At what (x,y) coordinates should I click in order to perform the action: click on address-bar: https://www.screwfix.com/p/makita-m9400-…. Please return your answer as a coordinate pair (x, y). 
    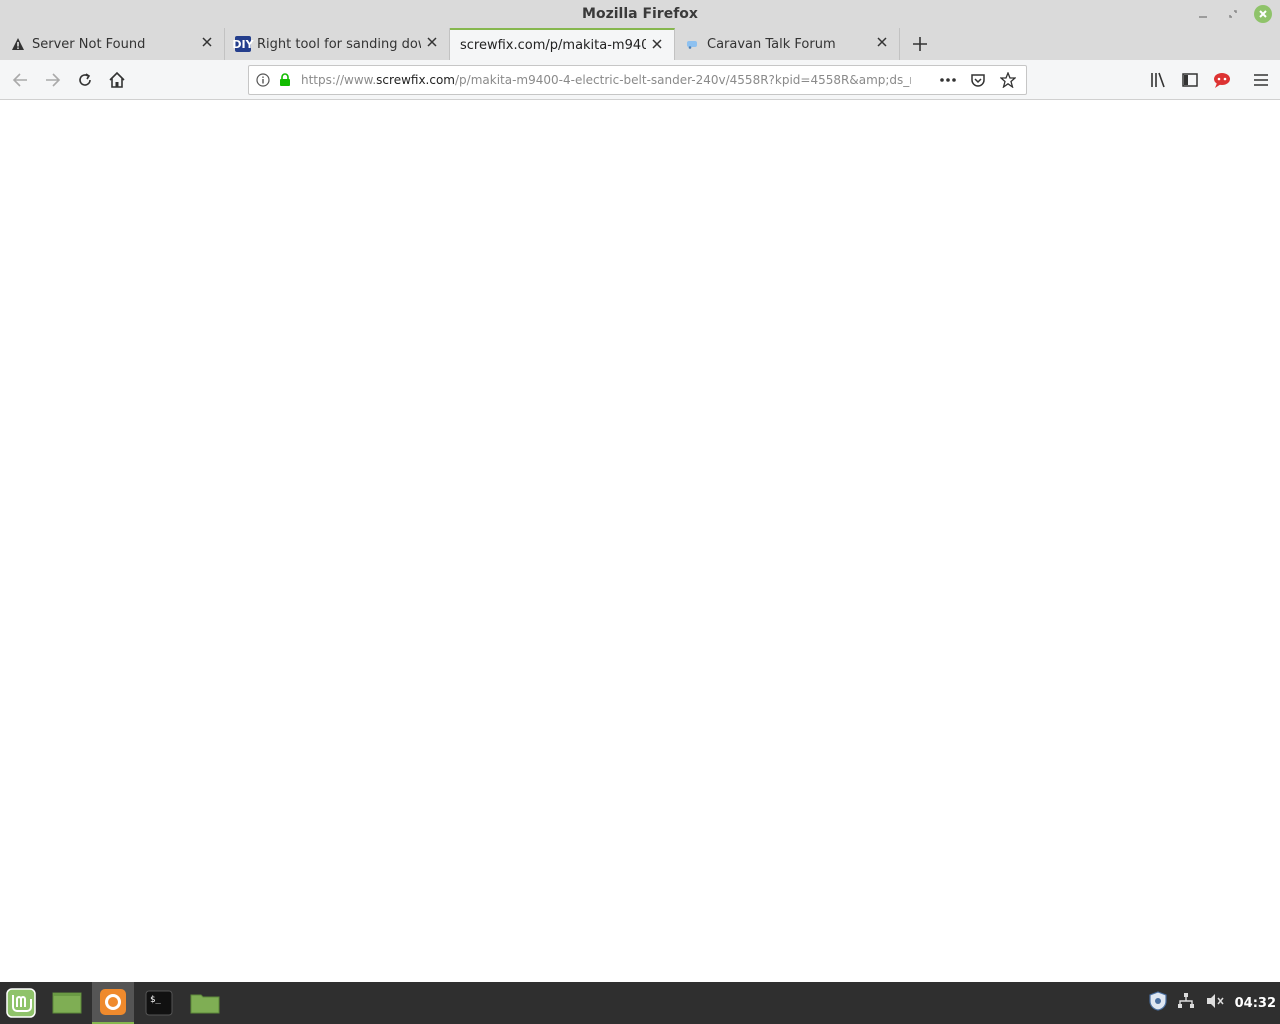
    Looking at the image, I should click on (637, 80).